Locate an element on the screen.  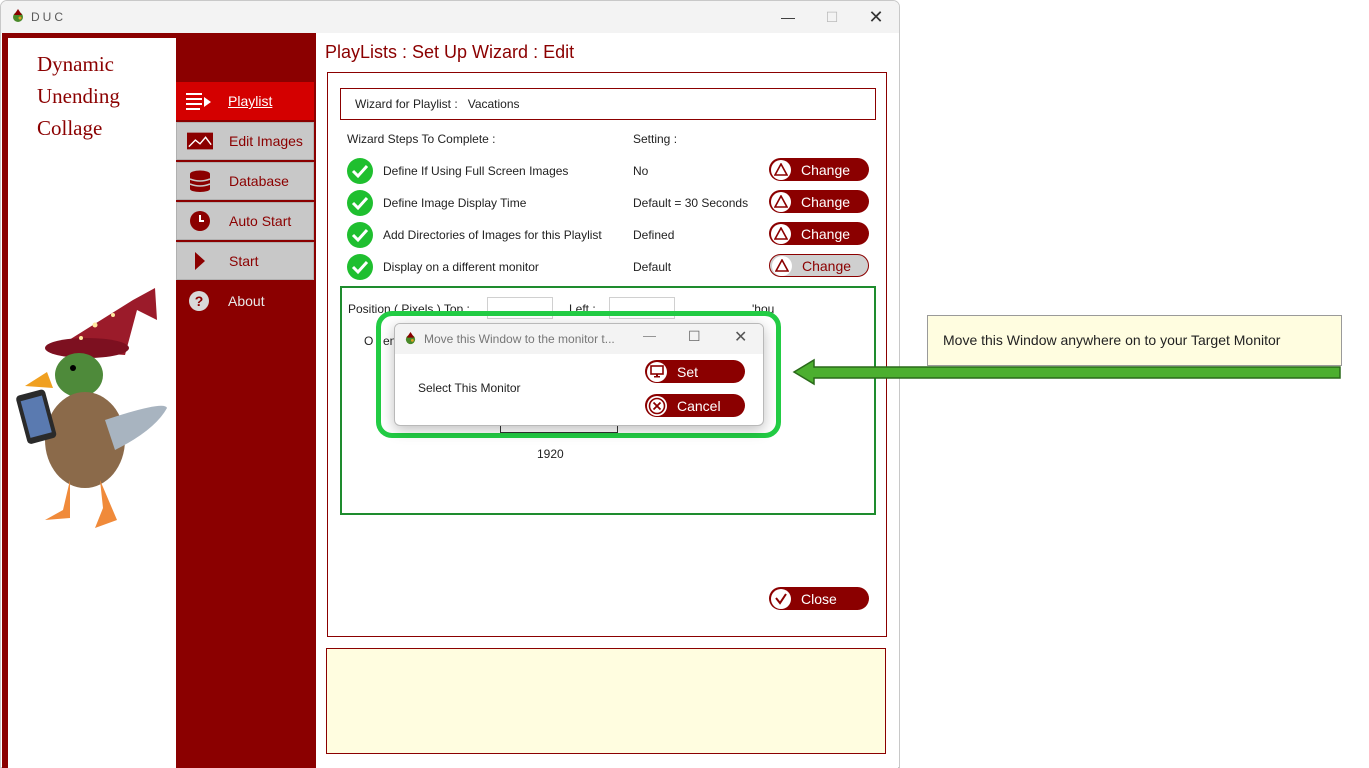
nav-item-start: Start is located at coordinates (245, 261).